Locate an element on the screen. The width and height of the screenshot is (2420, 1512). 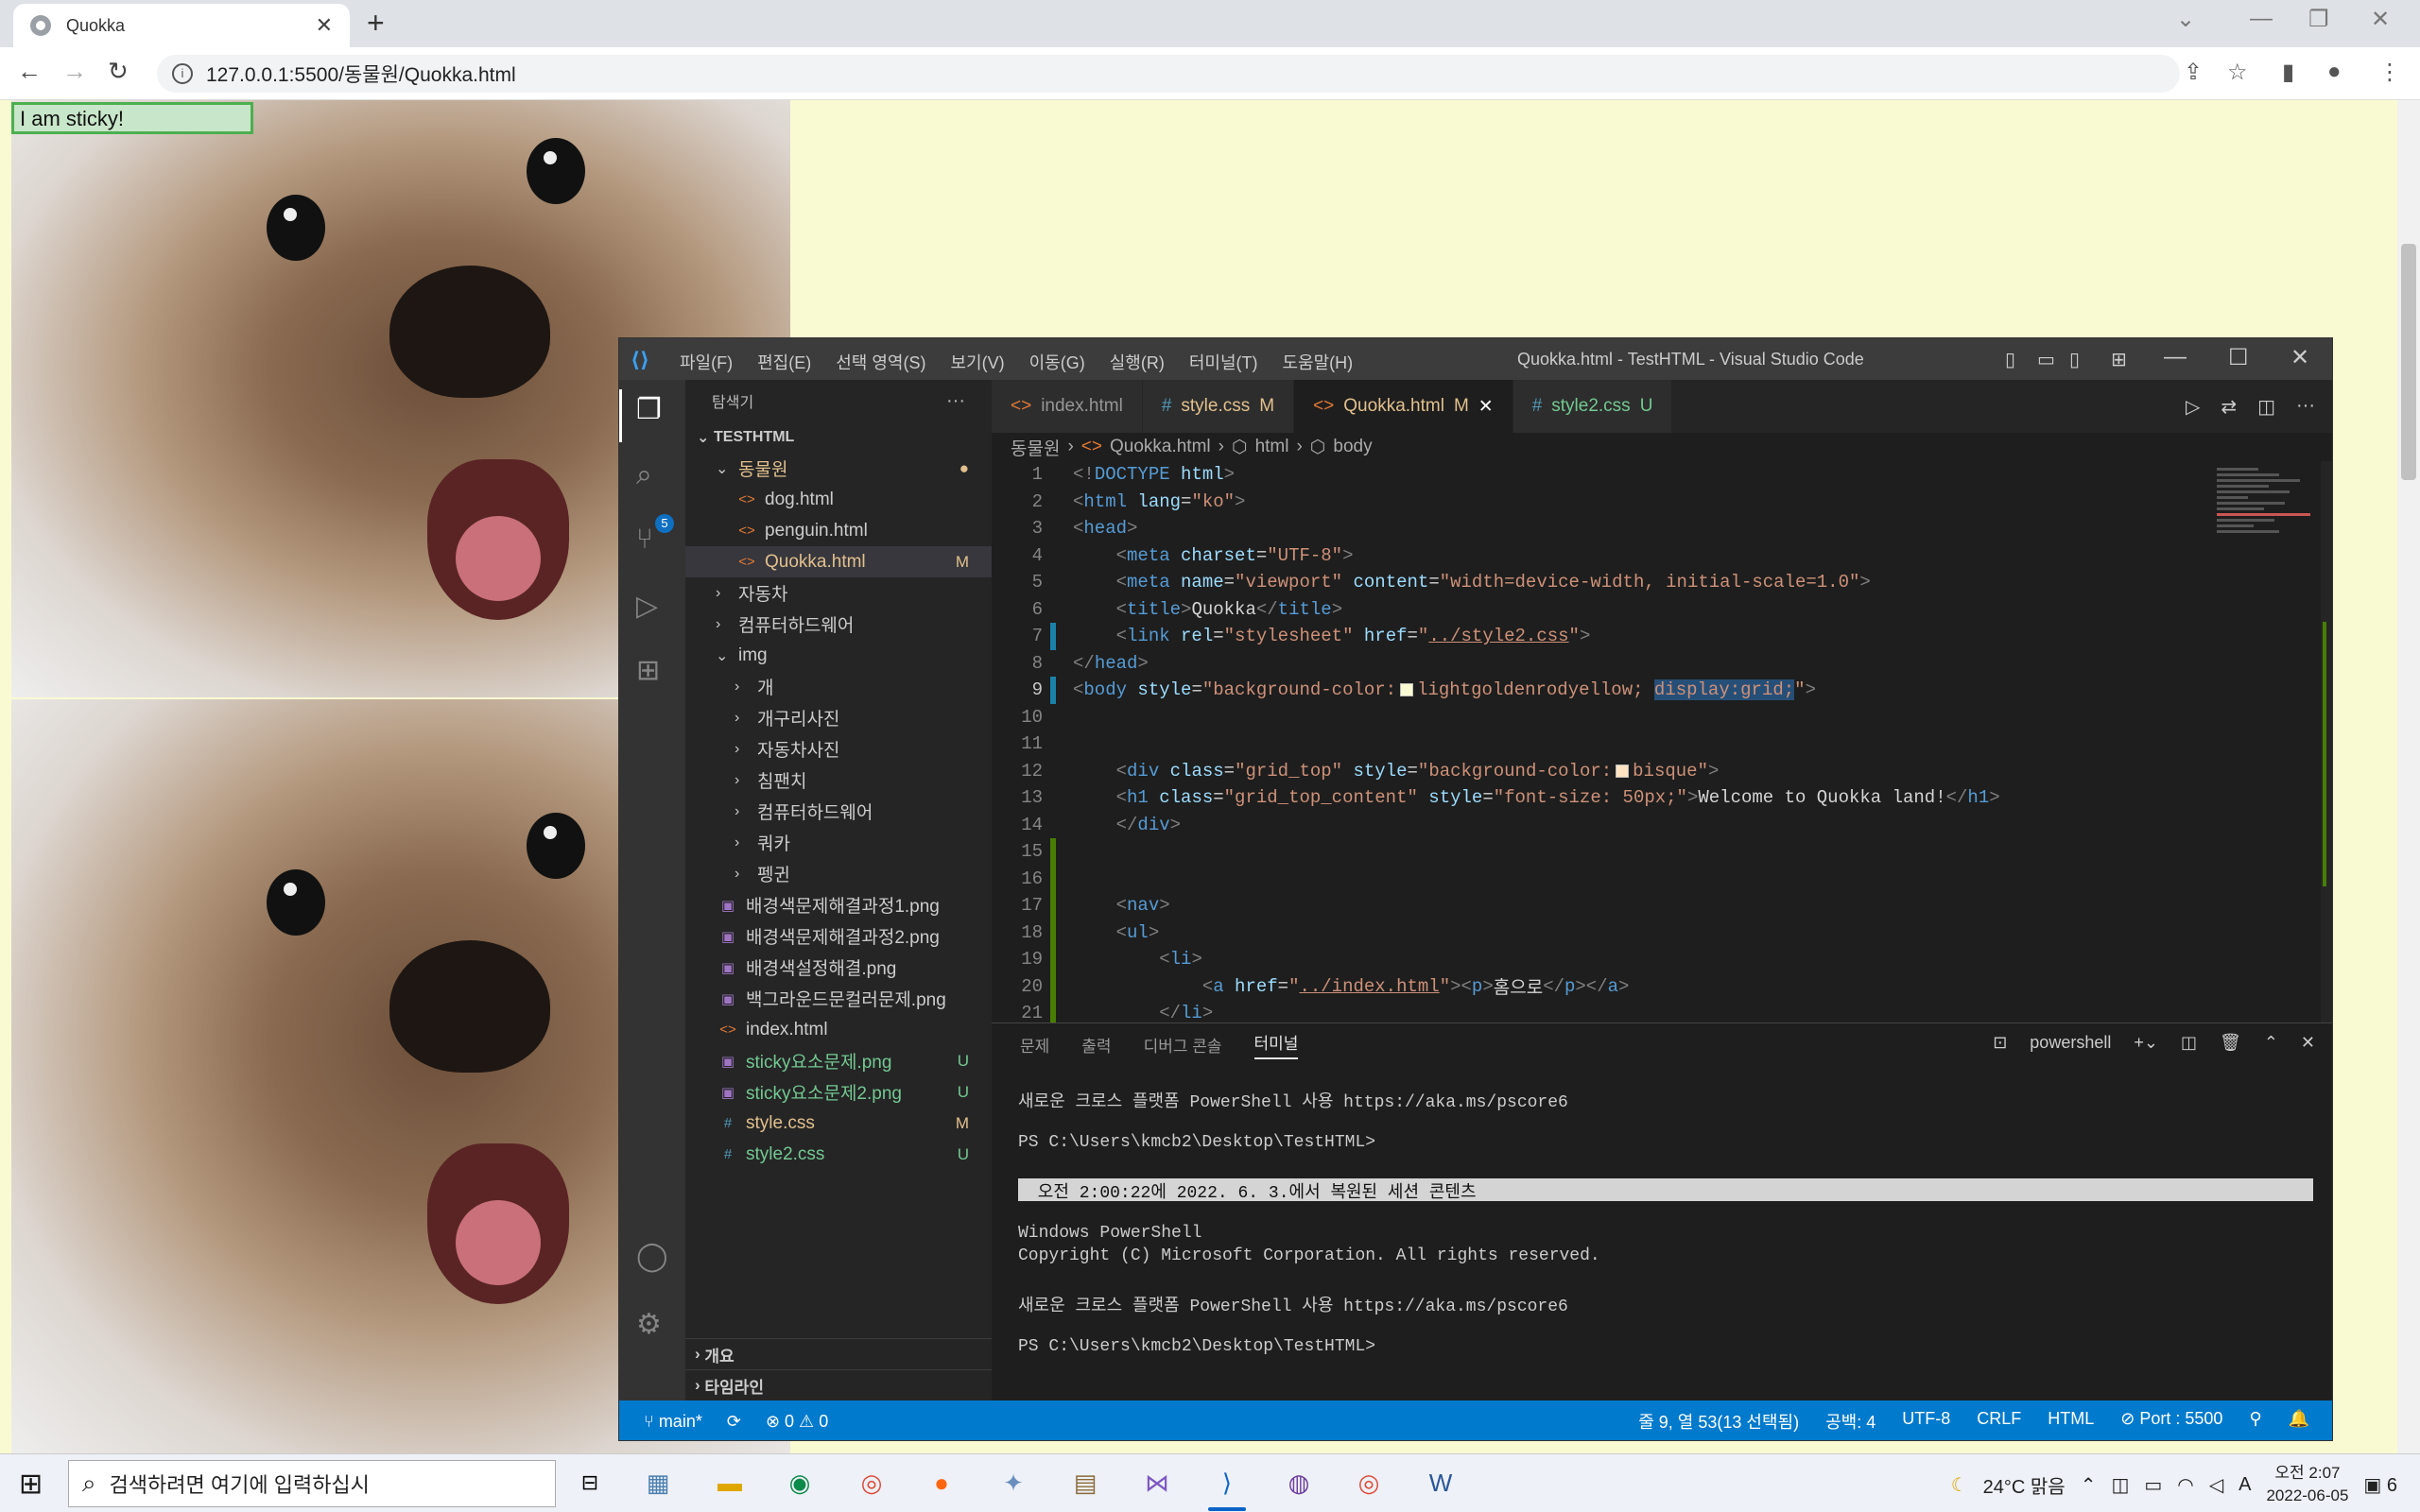
bookmark-star-icon: ☆ is located at coordinates (2238, 72).